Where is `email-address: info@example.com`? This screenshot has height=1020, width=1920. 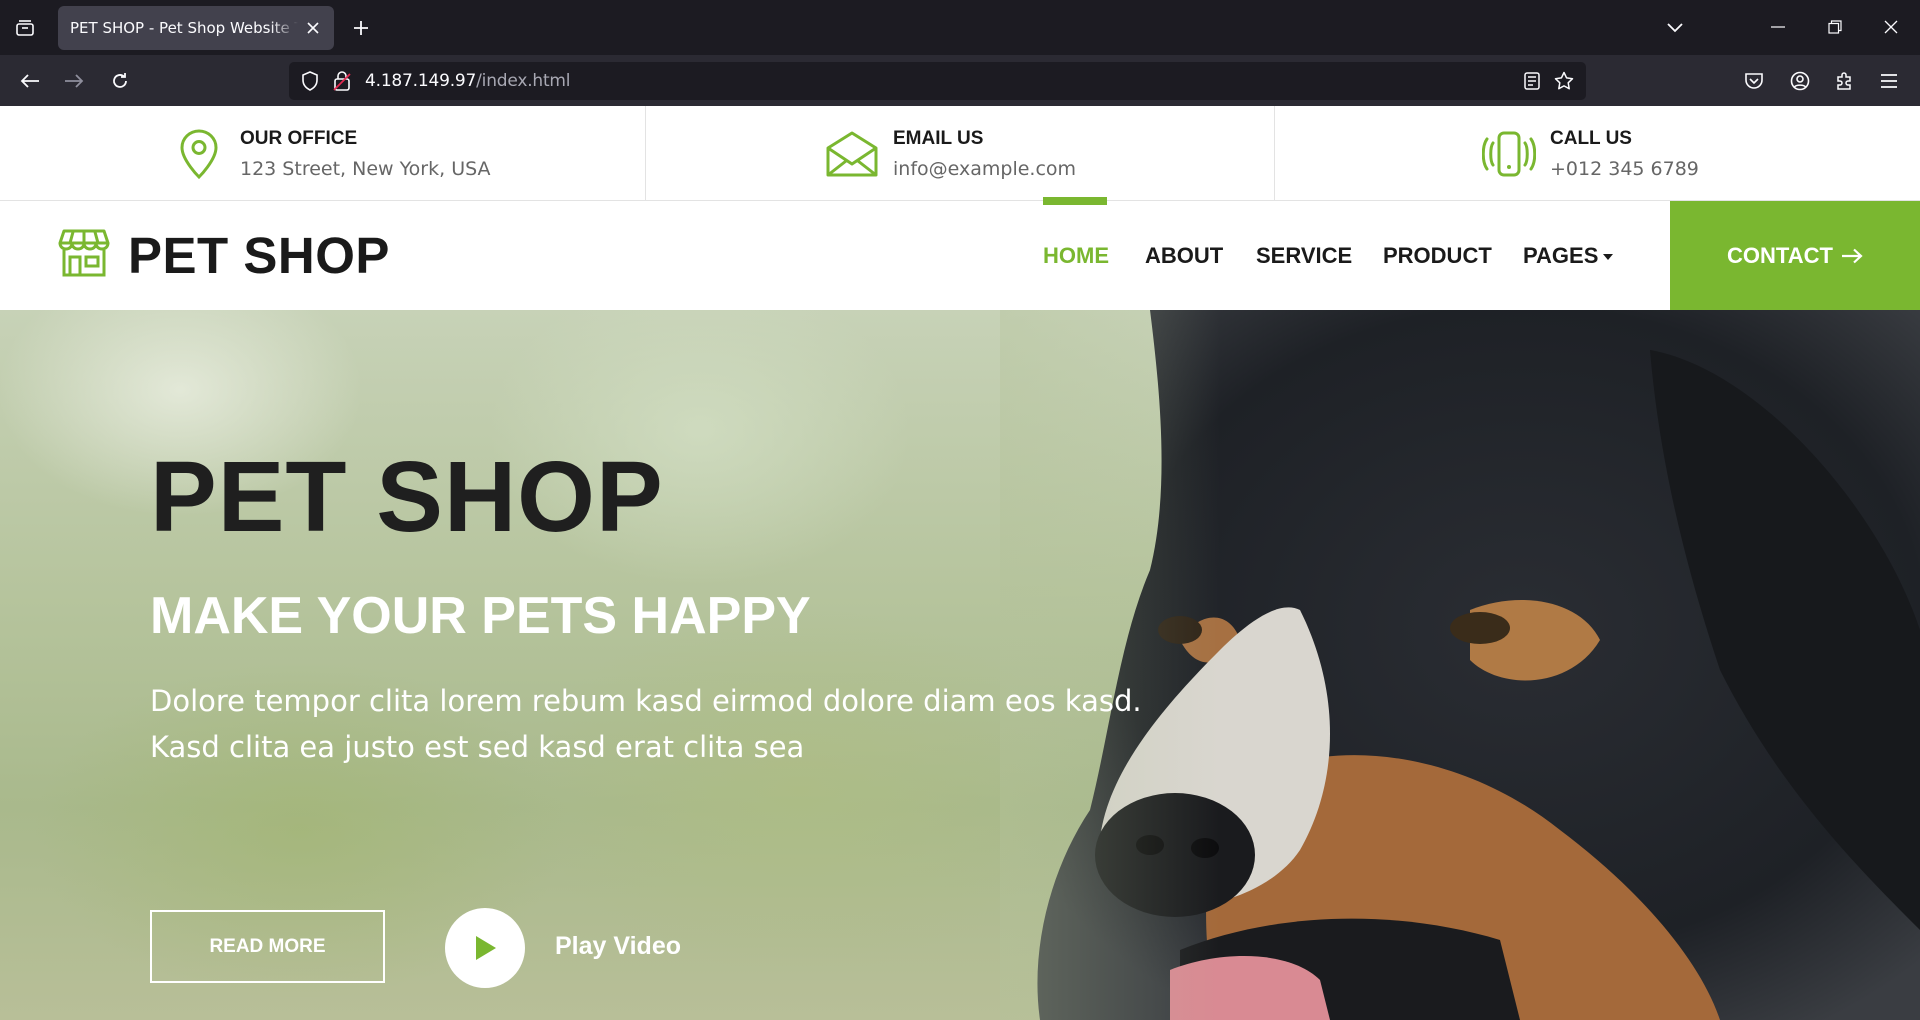 email-address: info@example.com is located at coordinates (984, 169).